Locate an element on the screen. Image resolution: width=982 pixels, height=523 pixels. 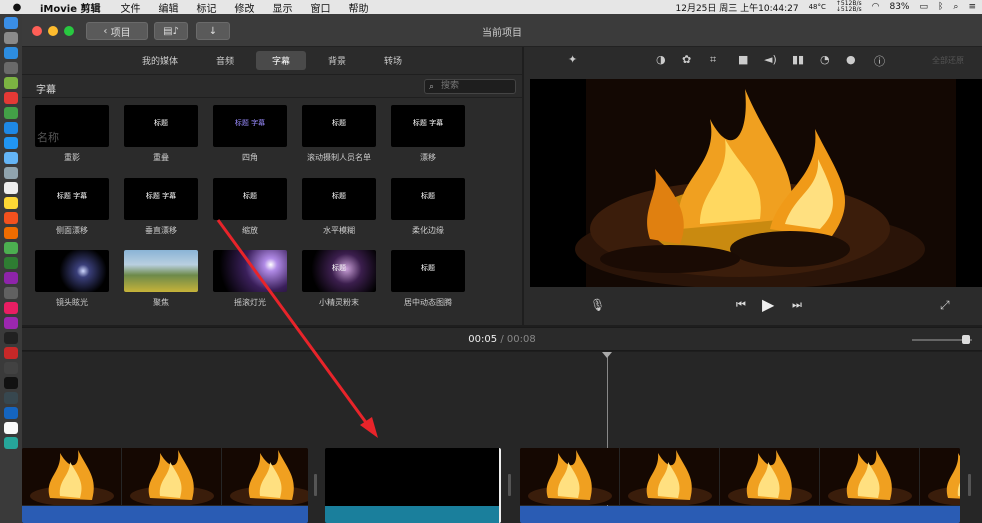
title-tile: 标题 小精灵粉末 is located at coordinates (339, 279).